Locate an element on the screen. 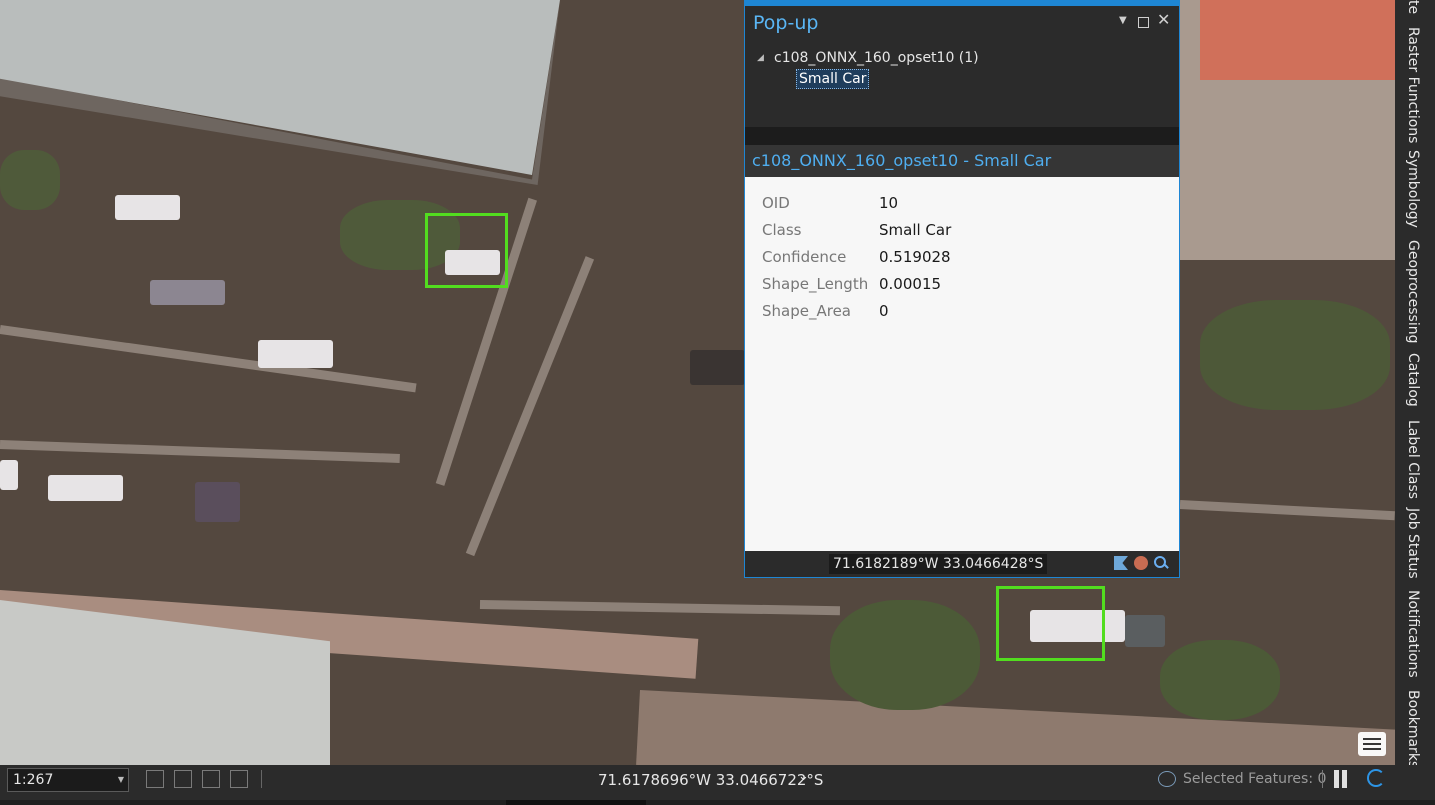  dock-tab-geoprocessing: Geoprocessing is located at coordinates (1413, 291).